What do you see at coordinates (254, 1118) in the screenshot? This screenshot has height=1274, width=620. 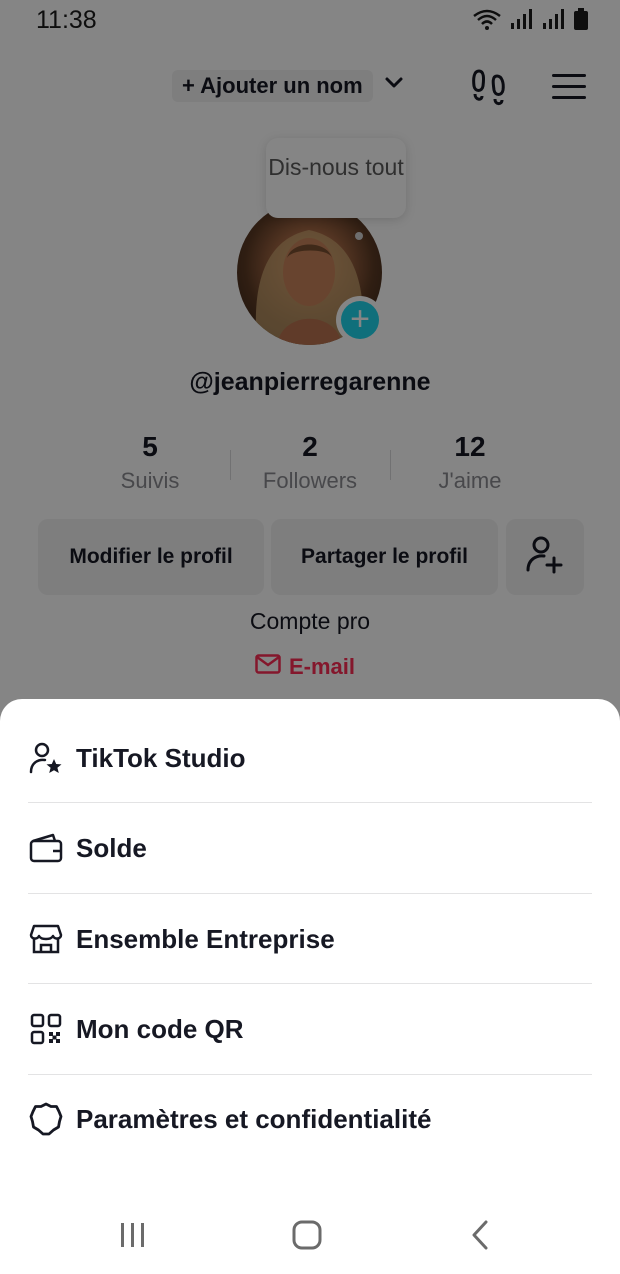 I see `menu-item-label: Paramètres et confidentialité` at bounding box center [254, 1118].